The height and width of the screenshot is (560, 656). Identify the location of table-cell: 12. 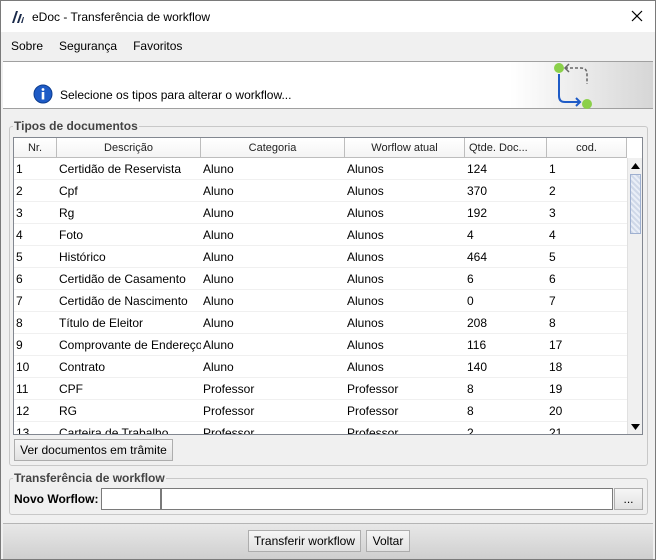
(23, 411).